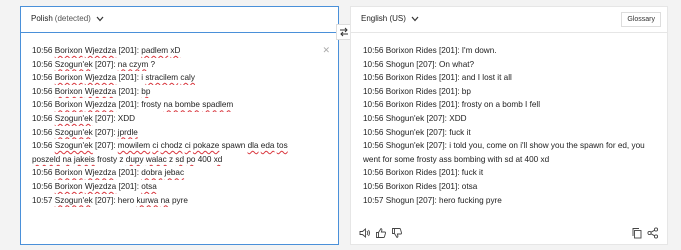 This screenshot has width=681, height=250. I want to click on source-text: frosty z, so click(110, 159).